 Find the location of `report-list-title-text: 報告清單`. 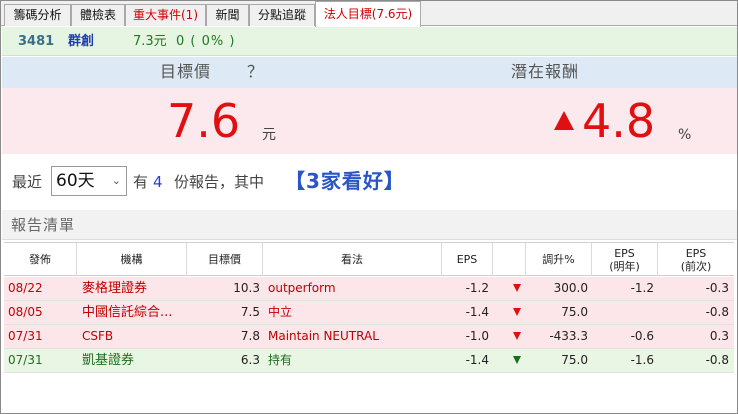

report-list-title-text: 報告清單 is located at coordinates (43, 225).